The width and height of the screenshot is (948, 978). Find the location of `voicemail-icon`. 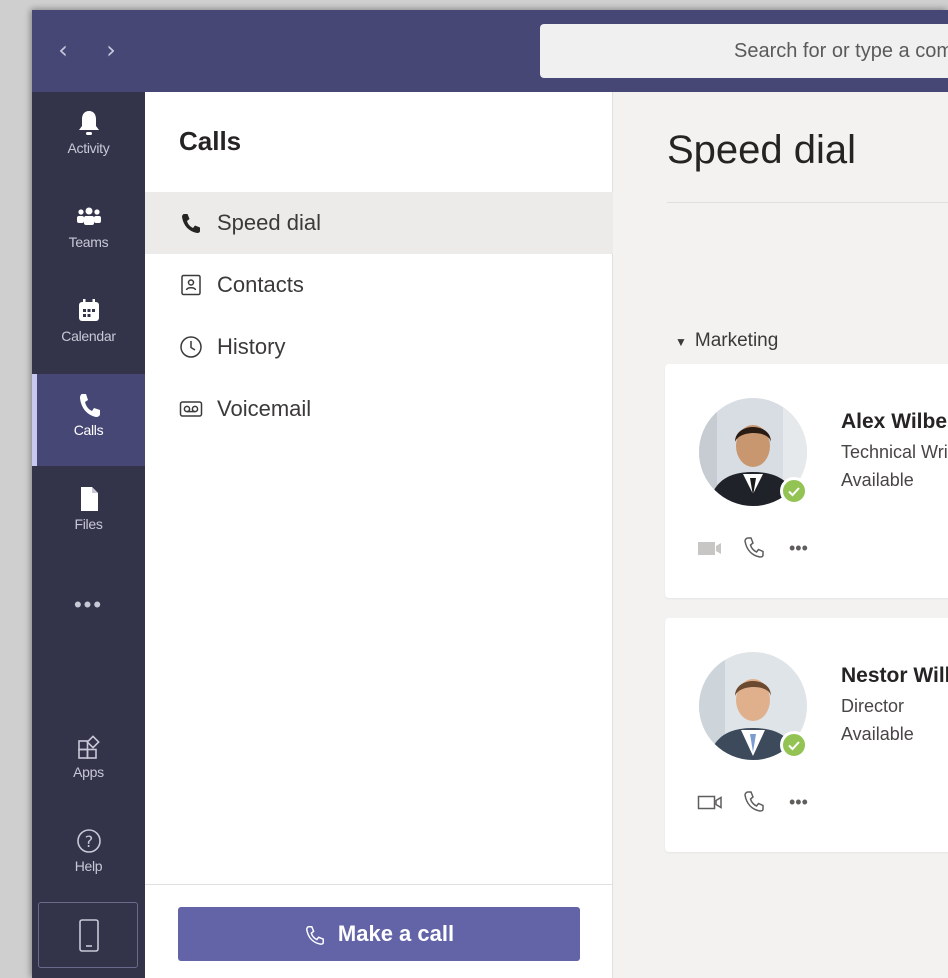

voicemail-icon is located at coordinates (191, 409).